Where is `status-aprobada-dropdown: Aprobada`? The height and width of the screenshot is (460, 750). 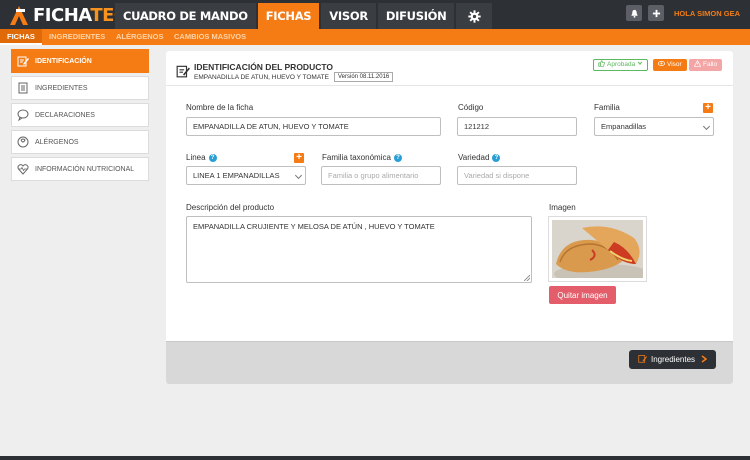 status-aprobada-dropdown: Aprobada is located at coordinates (621, 65).